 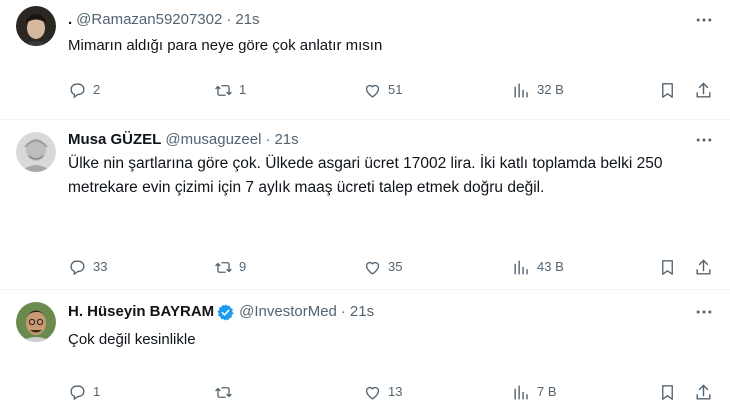 I want to click on display-name: Musa GÜZEL, so click(x=114, y=140).